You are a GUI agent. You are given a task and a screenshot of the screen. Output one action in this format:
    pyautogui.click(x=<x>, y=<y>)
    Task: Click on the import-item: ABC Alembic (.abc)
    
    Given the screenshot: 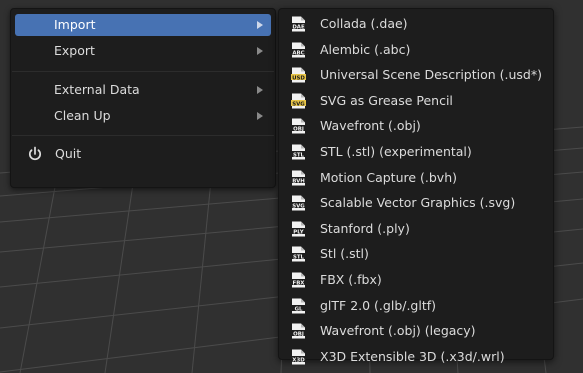 What is the action you would take?
    pyautogui.click(x=416, y=50)
    